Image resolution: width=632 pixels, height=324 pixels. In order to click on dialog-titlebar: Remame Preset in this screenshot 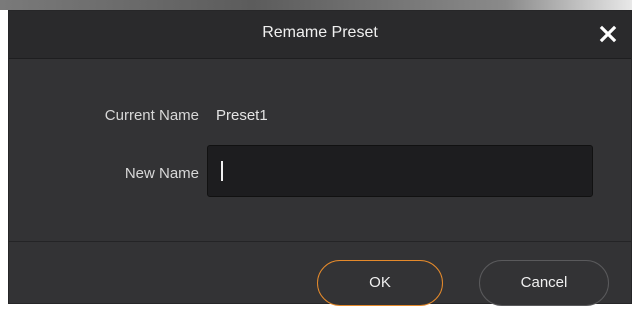, I will do `click(320, 35)`.